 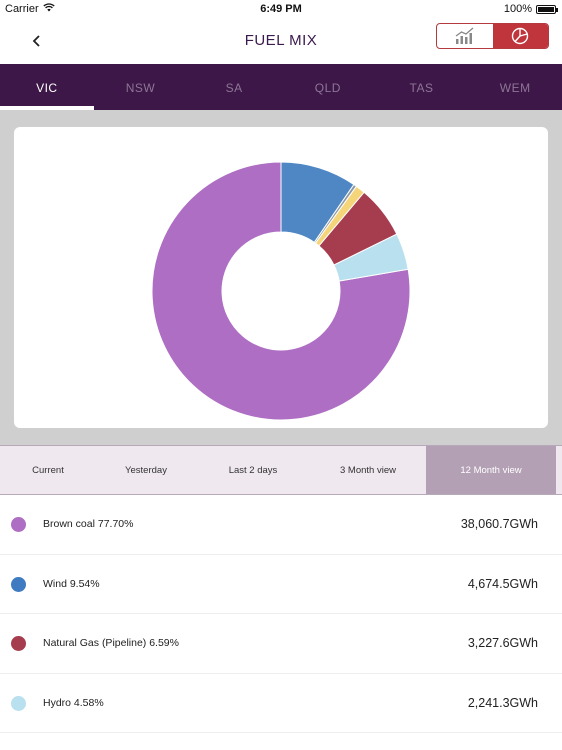 I want to click on tab-vic: VIC, so click(x=47, y=87).